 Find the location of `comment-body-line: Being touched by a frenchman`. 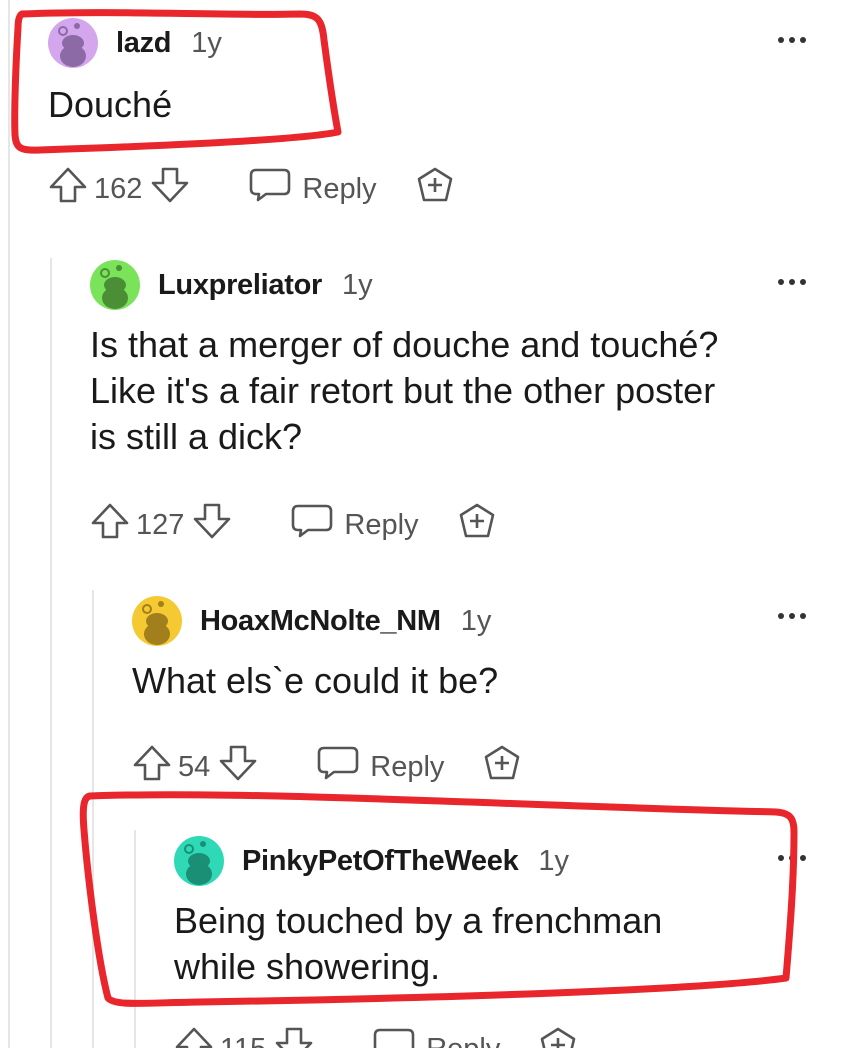

comment-body-line: Being touched by a frenchman is located at coordinates (418, 920).